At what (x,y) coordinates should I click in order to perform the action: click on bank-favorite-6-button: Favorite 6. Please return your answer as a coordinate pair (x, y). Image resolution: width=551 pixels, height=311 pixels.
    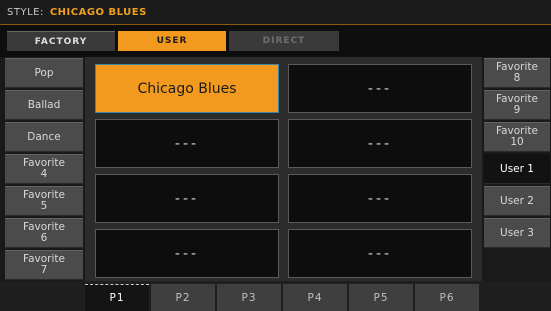
    Looking at the image, I should click on (44, 233).